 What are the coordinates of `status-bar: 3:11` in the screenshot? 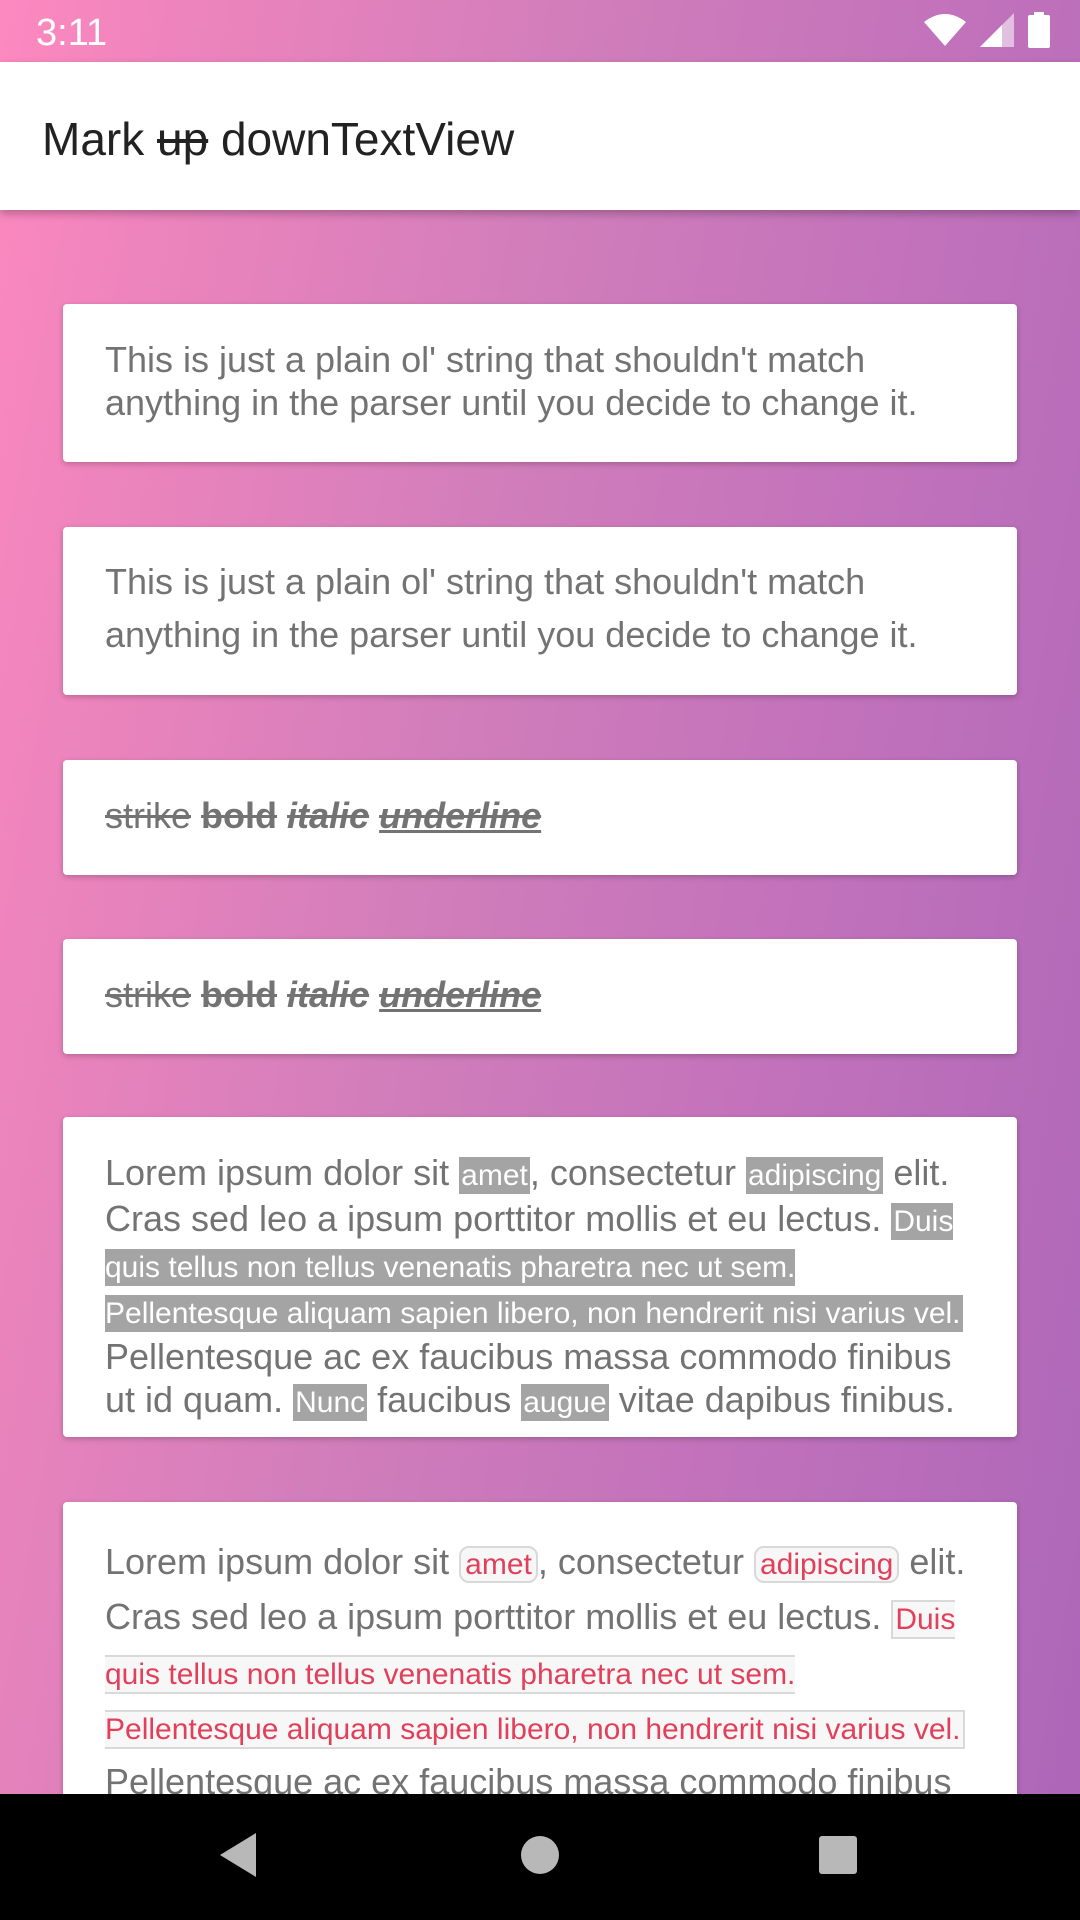 It's located at (540, 31).